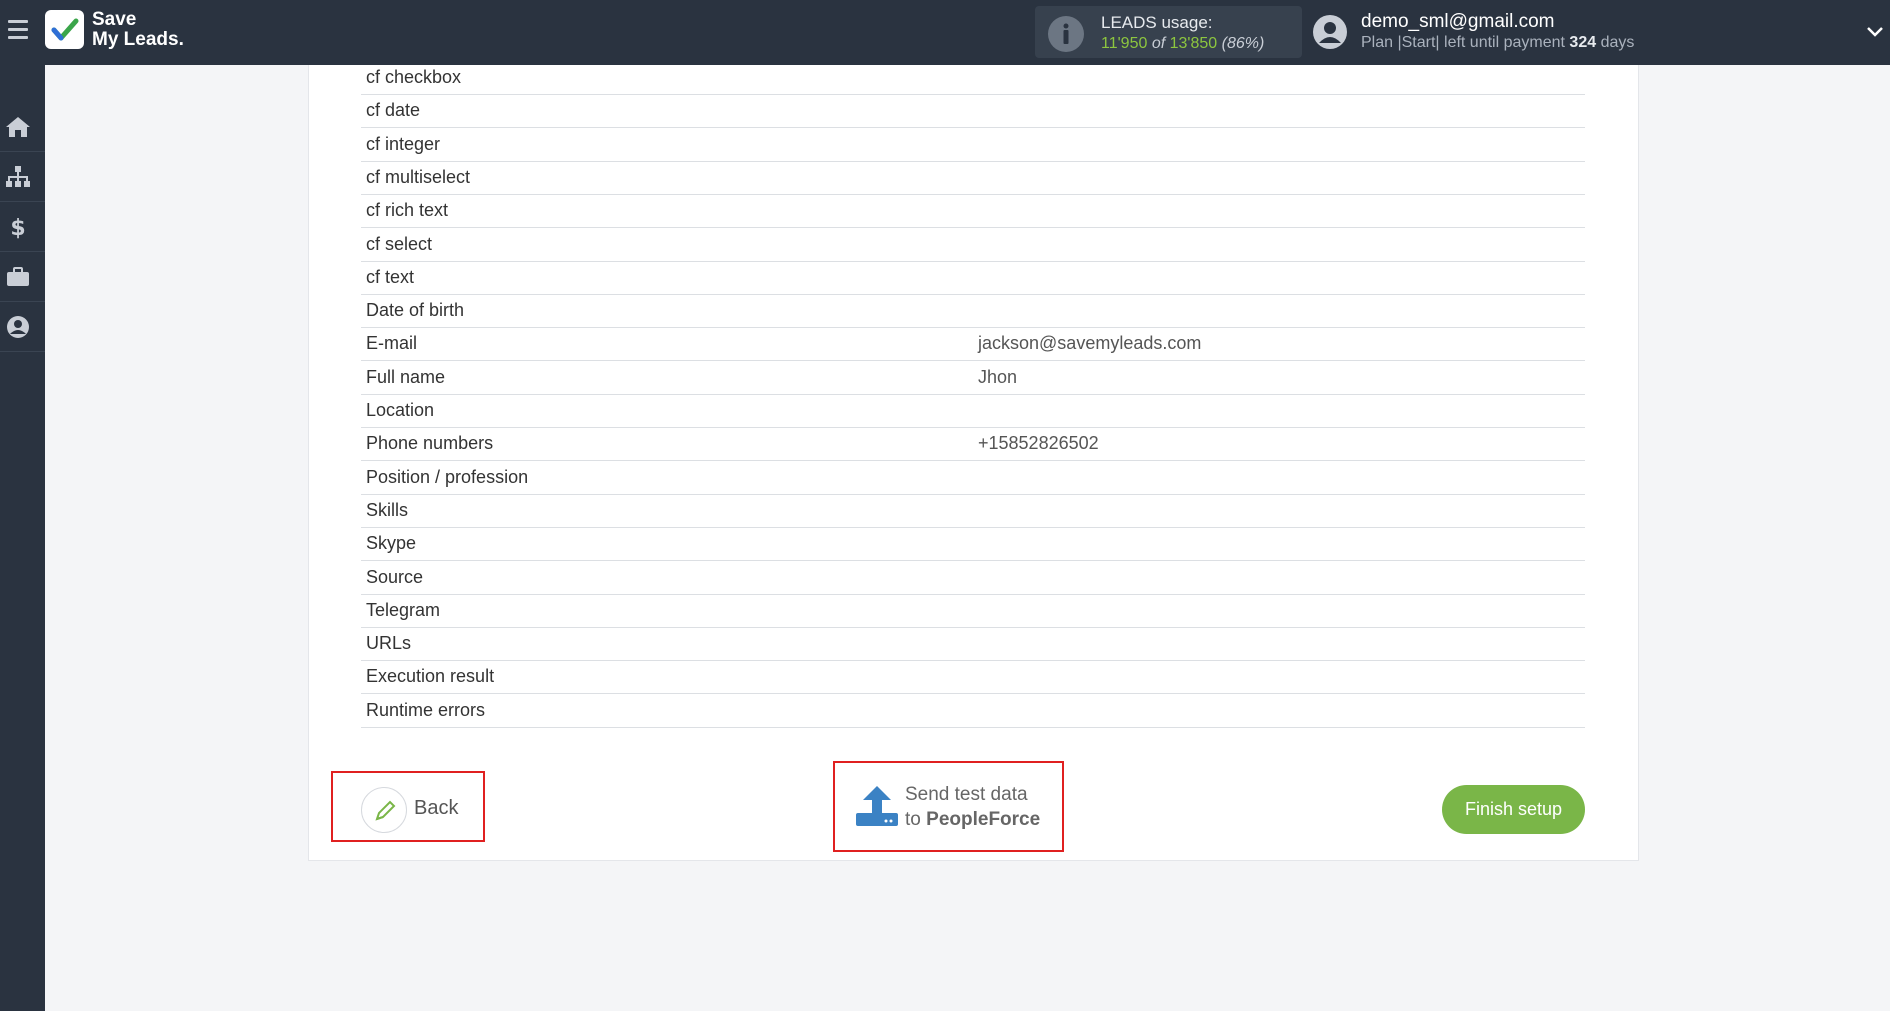 The width and height of the screenshot is (1890, 1011). What do you see at coordinates (447, 476) in the screenshot?
I see `field-label: Position / profession` at bounding box center [447, 476].